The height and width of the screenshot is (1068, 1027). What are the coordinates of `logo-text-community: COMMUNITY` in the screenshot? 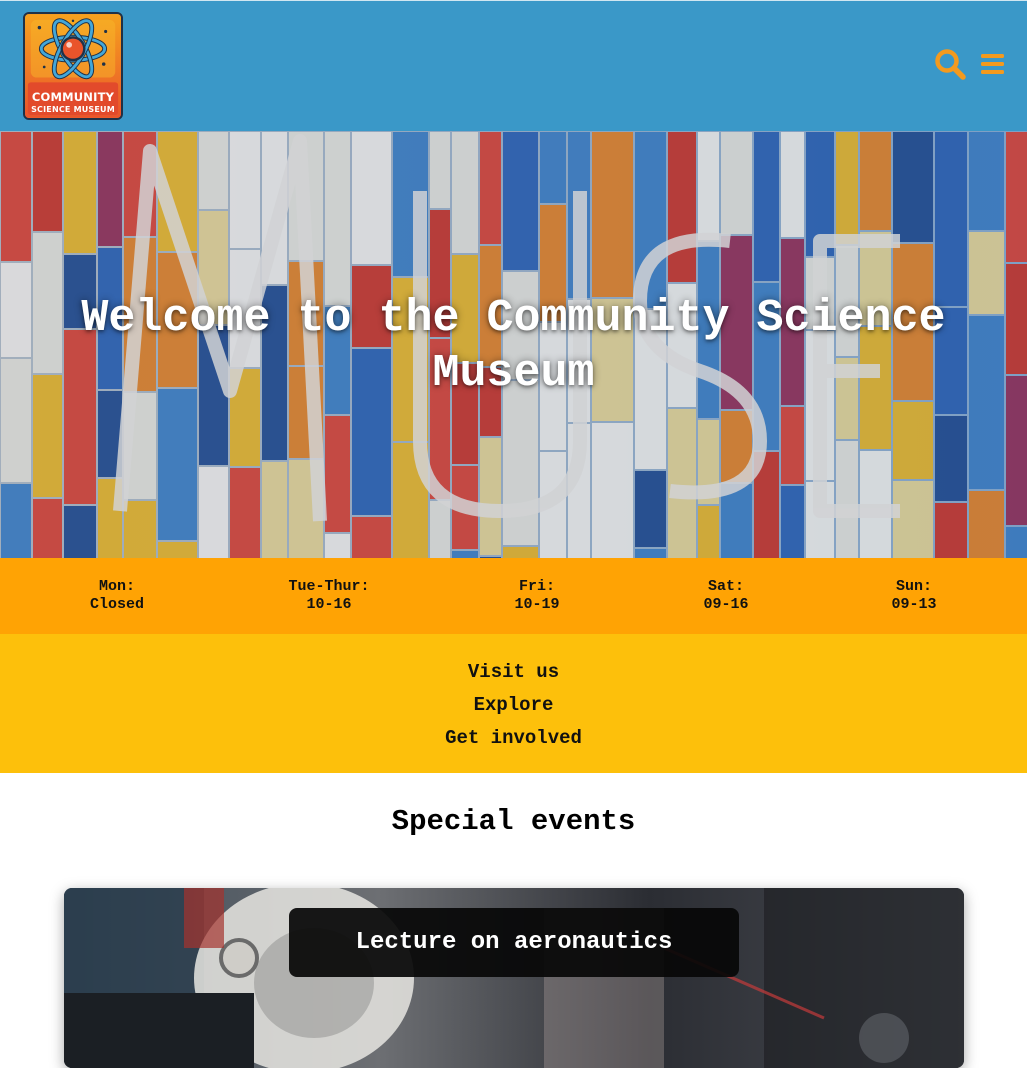 It's located at (73, 97).